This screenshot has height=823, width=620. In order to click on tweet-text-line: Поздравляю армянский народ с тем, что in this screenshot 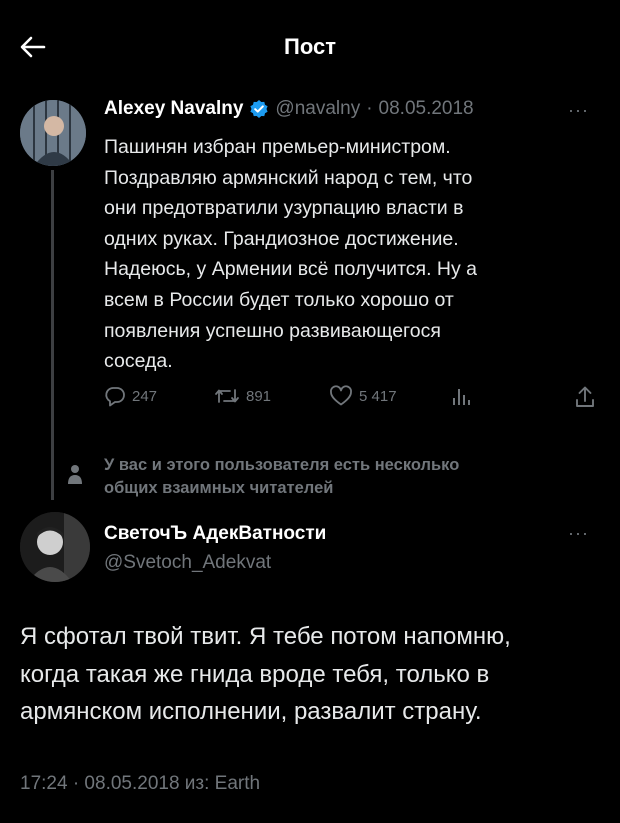, I will do `click(288, 177)`.